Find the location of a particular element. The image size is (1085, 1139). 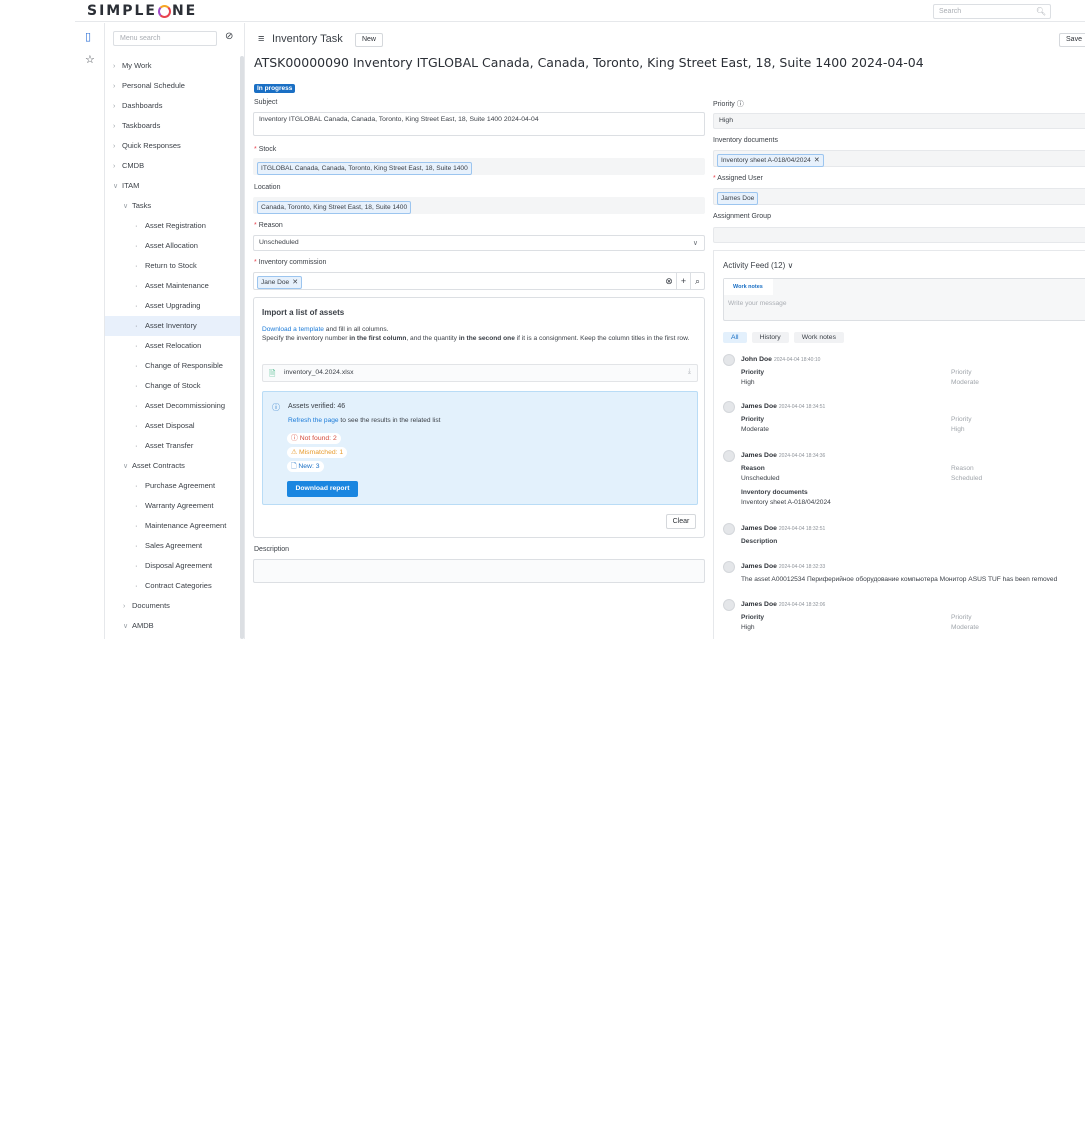

assigned-user-chip: James Doe is located at coordinates (738, 198).